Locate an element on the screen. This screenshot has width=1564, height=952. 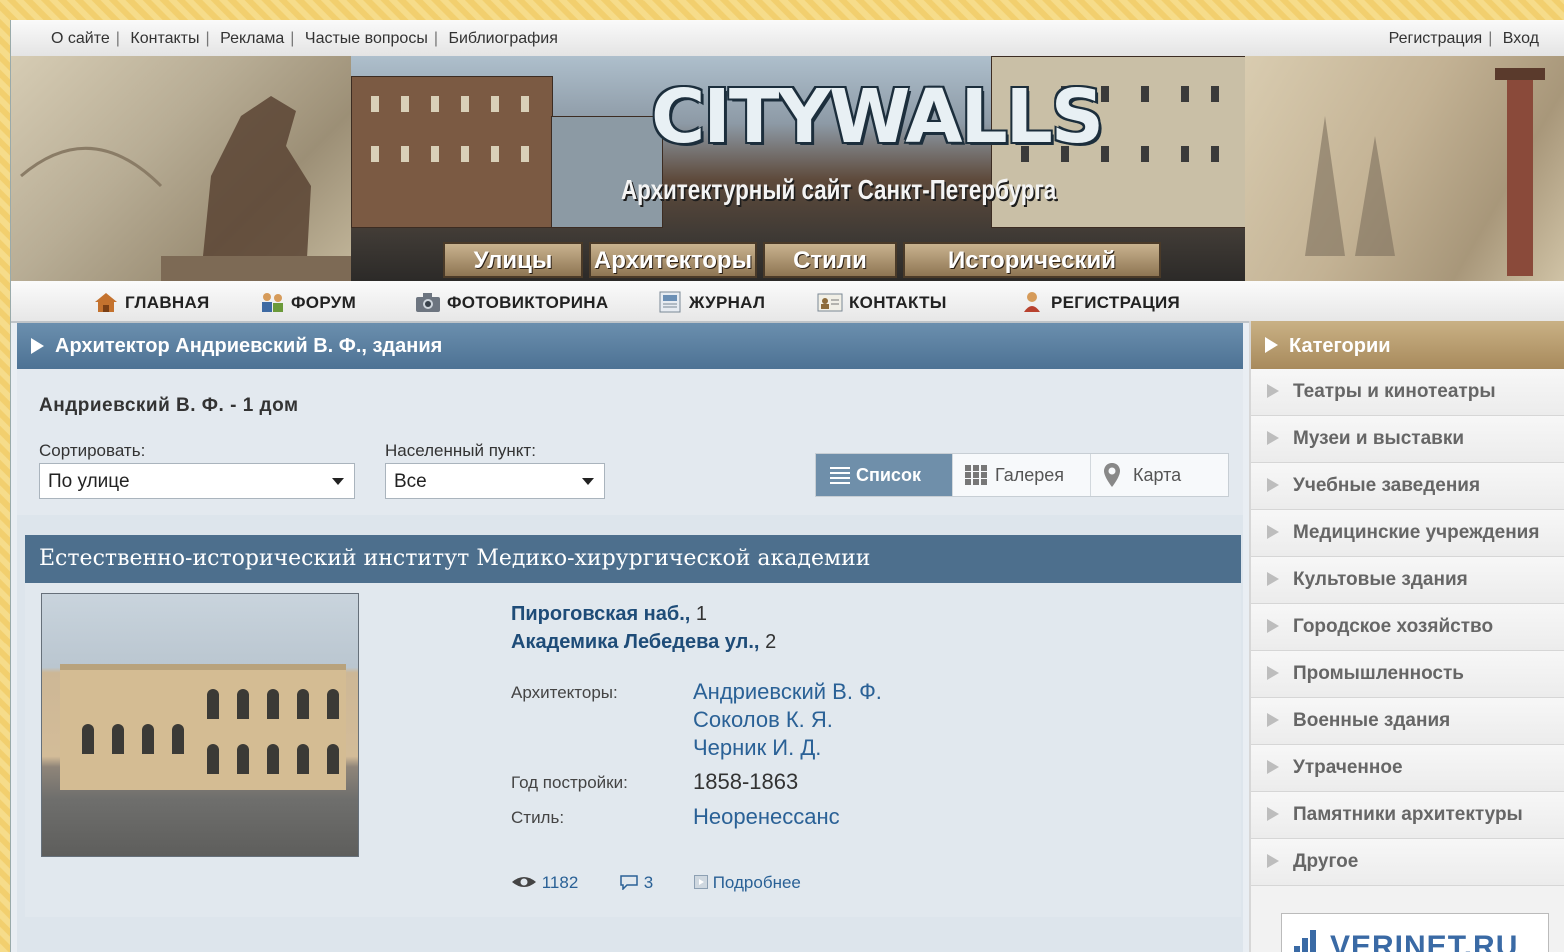
nav-journal-label: ЖУРНАЛ is located at coordinates (727, 302).